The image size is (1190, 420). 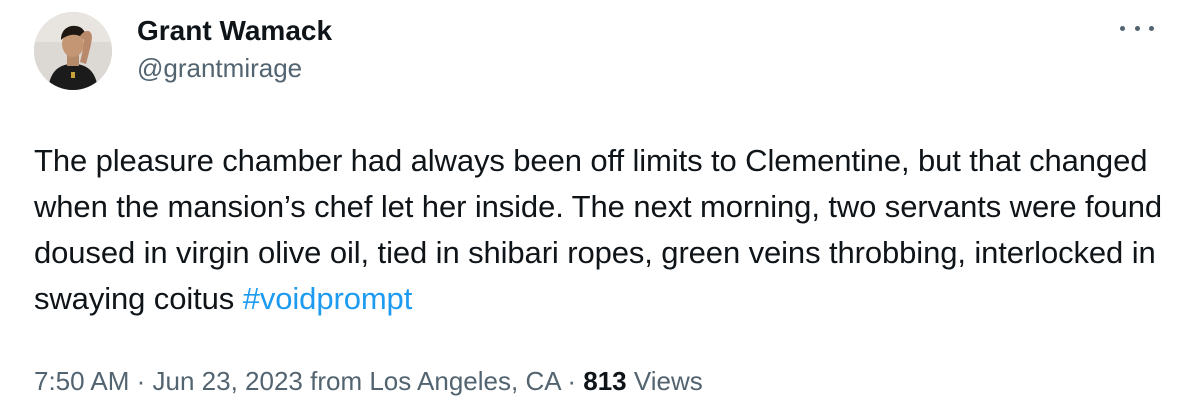 What do you see at coordinates (234, 49) in the screenshot?
I see `author-names: Grant Wamack @grantmirage` at bounding box center [234, 49].